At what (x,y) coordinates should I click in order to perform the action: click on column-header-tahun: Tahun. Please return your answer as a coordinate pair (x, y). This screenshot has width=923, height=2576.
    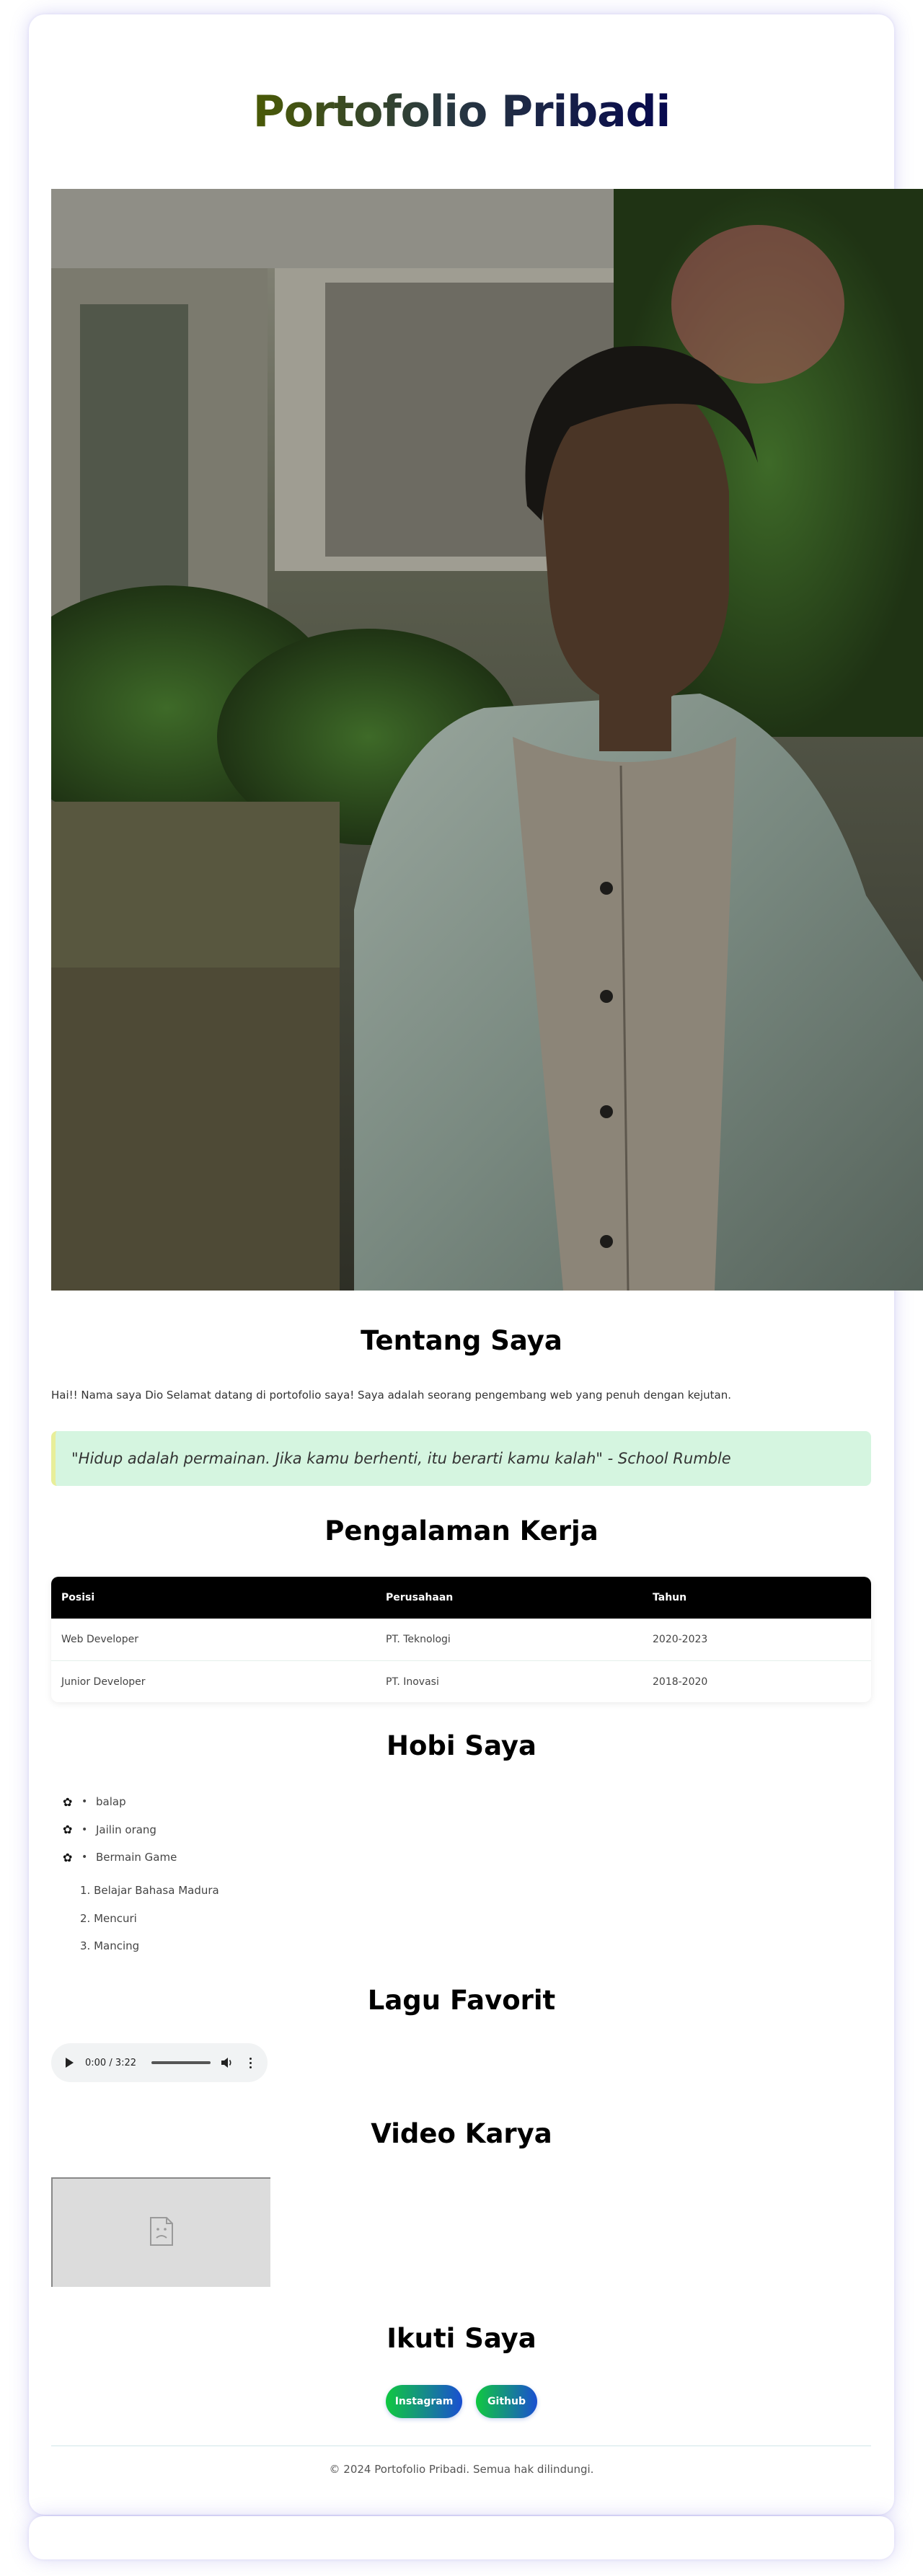
    Looking at the image, I should click on (670, 1597).